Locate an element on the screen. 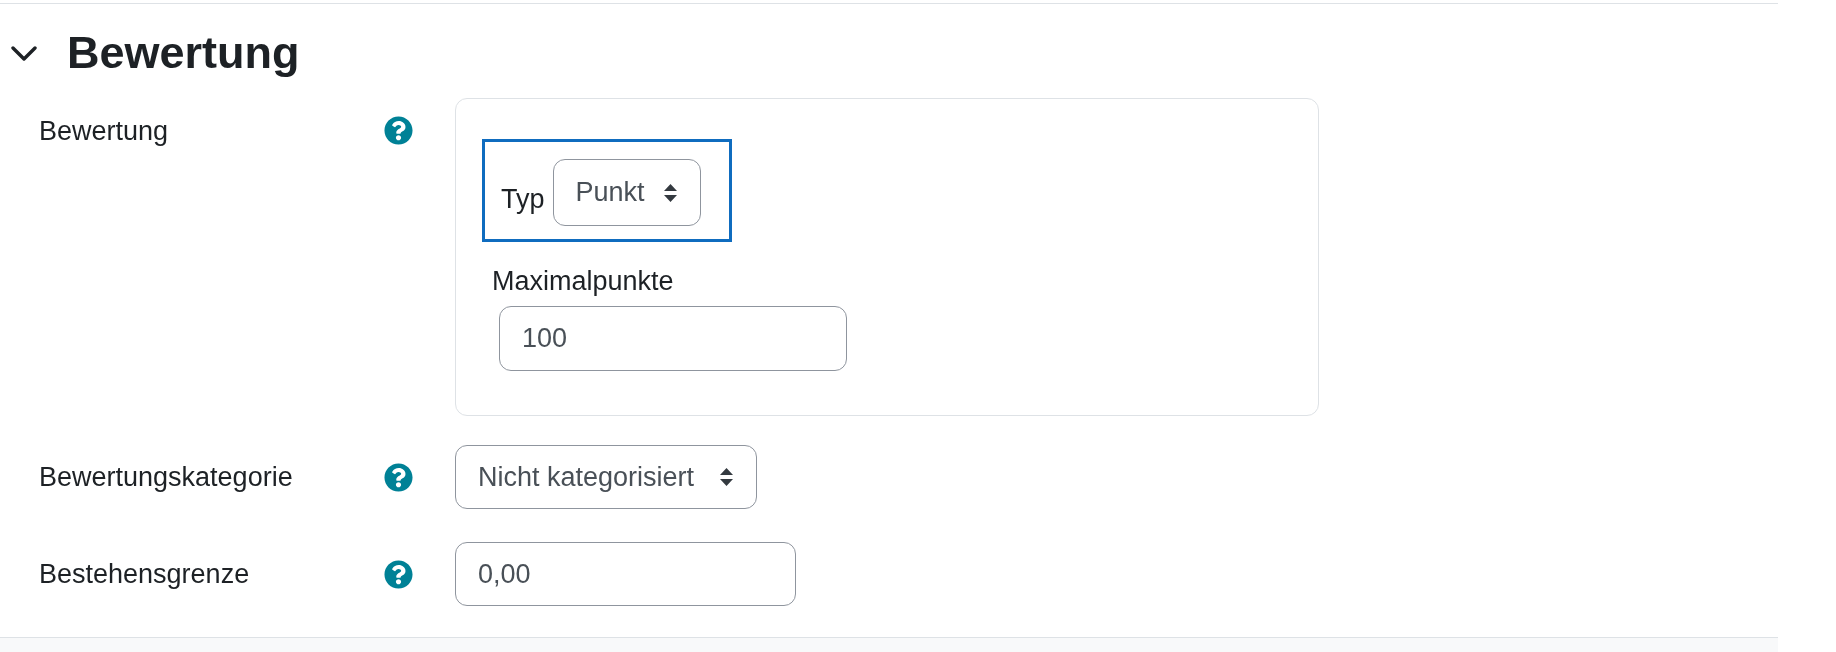  field-label: Typ is located at coordinates (523, 199).